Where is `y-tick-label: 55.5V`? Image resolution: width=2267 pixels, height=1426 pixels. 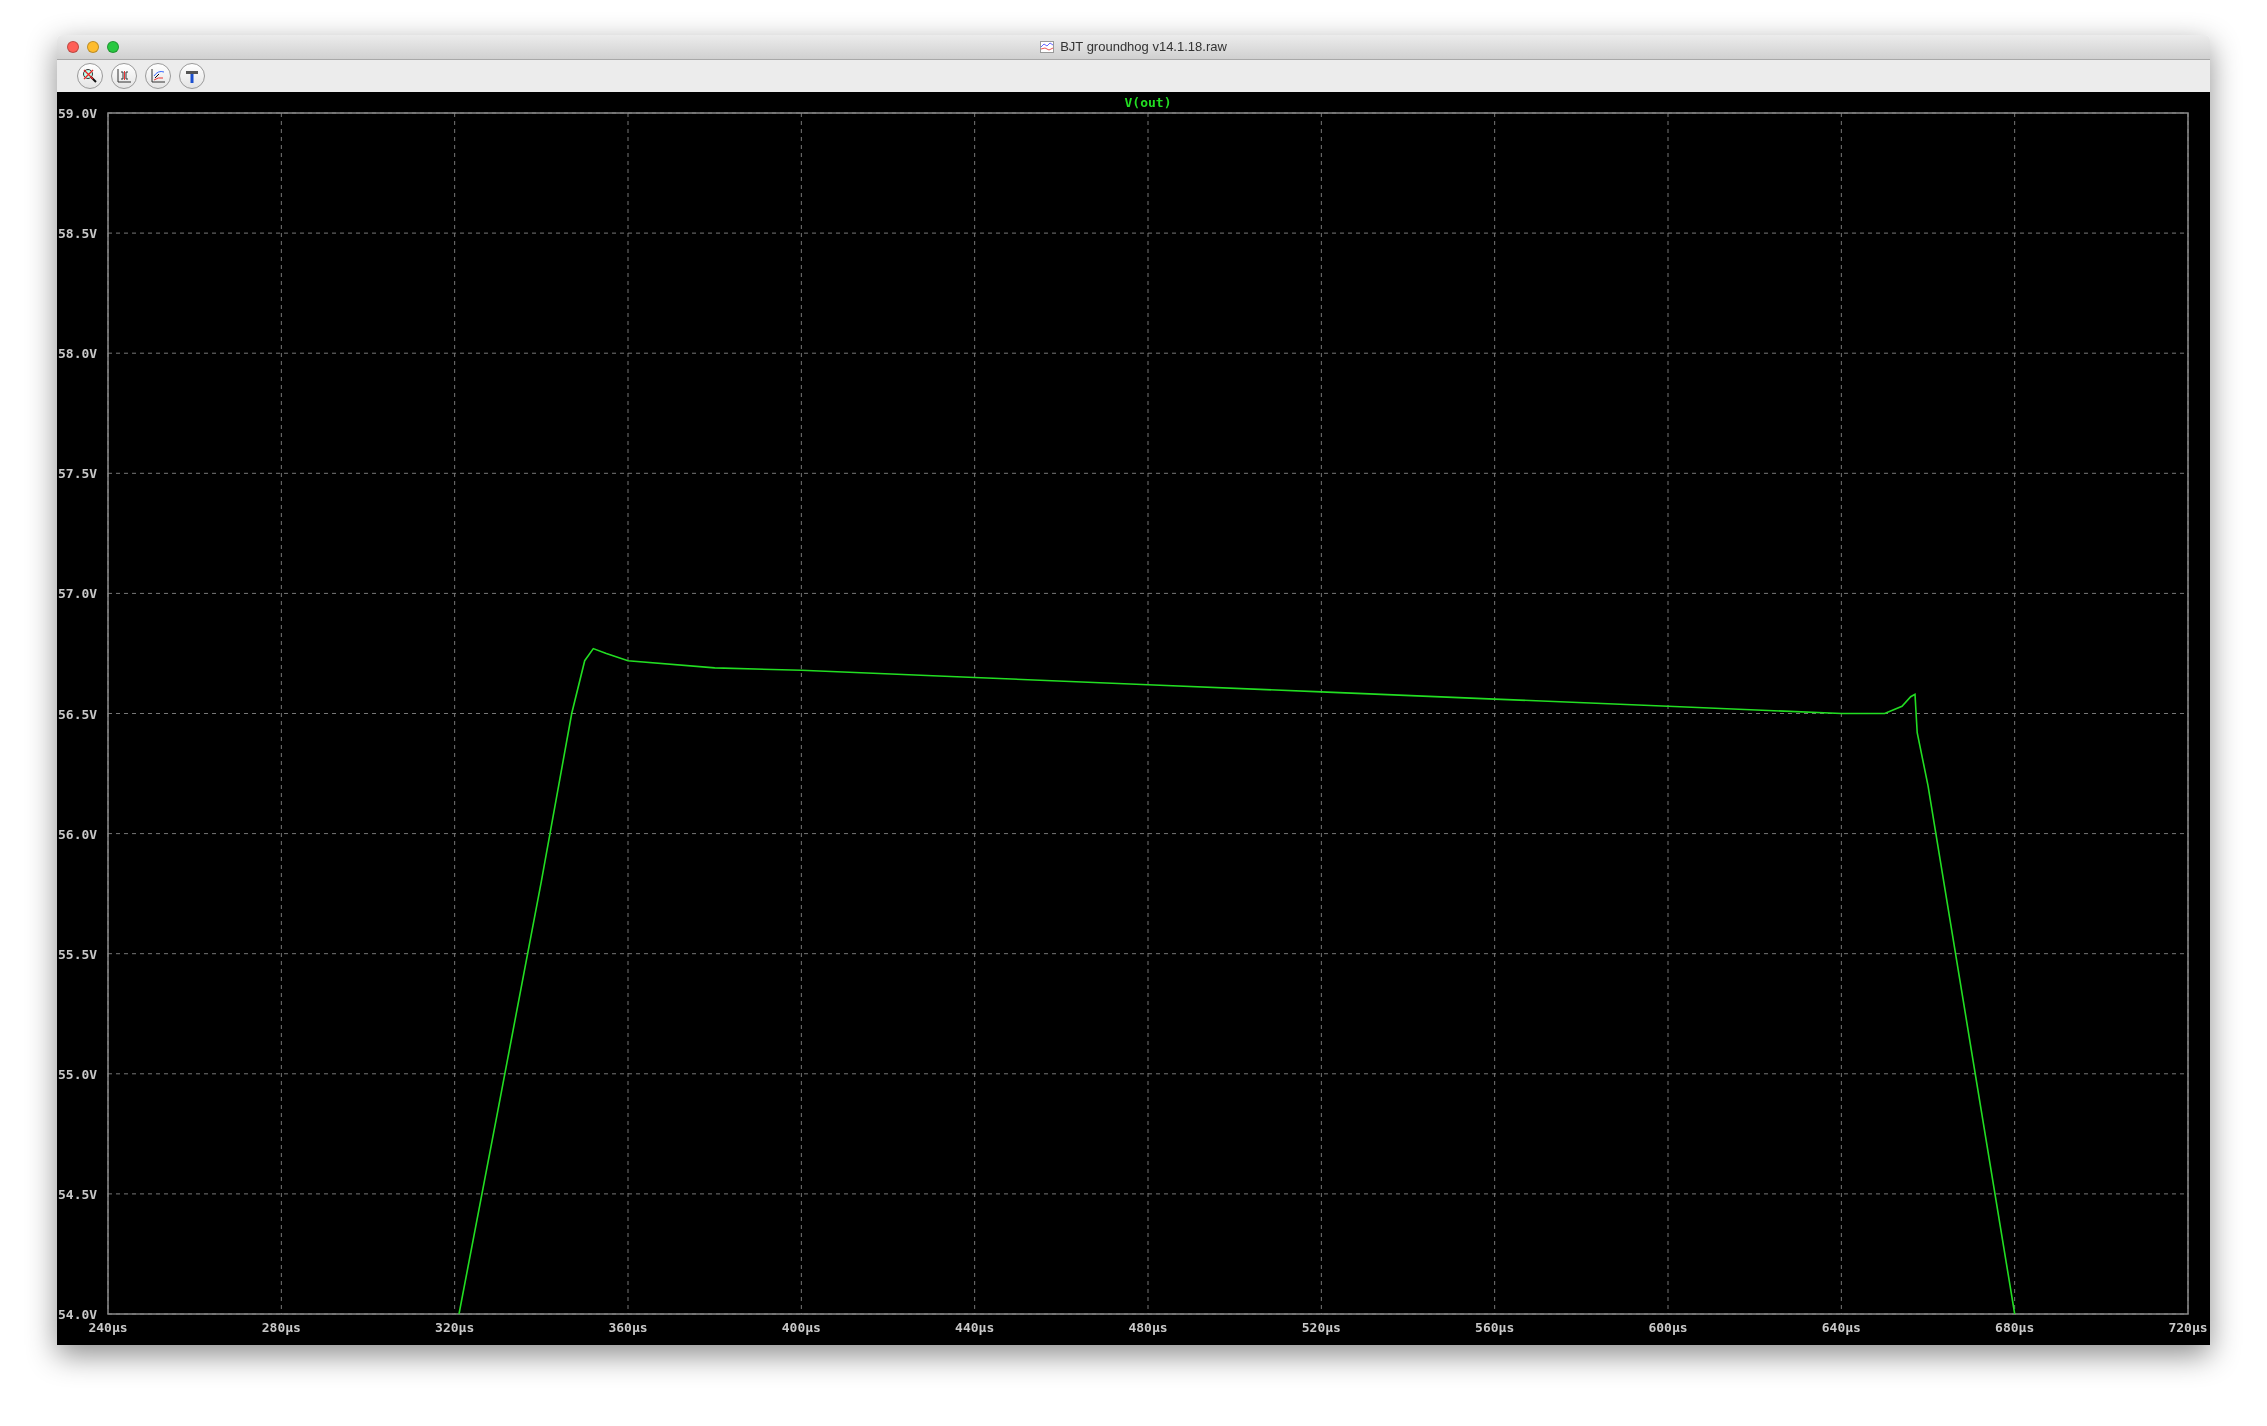 y-tick-label: 55.5V is located at coordinates (78, 954).